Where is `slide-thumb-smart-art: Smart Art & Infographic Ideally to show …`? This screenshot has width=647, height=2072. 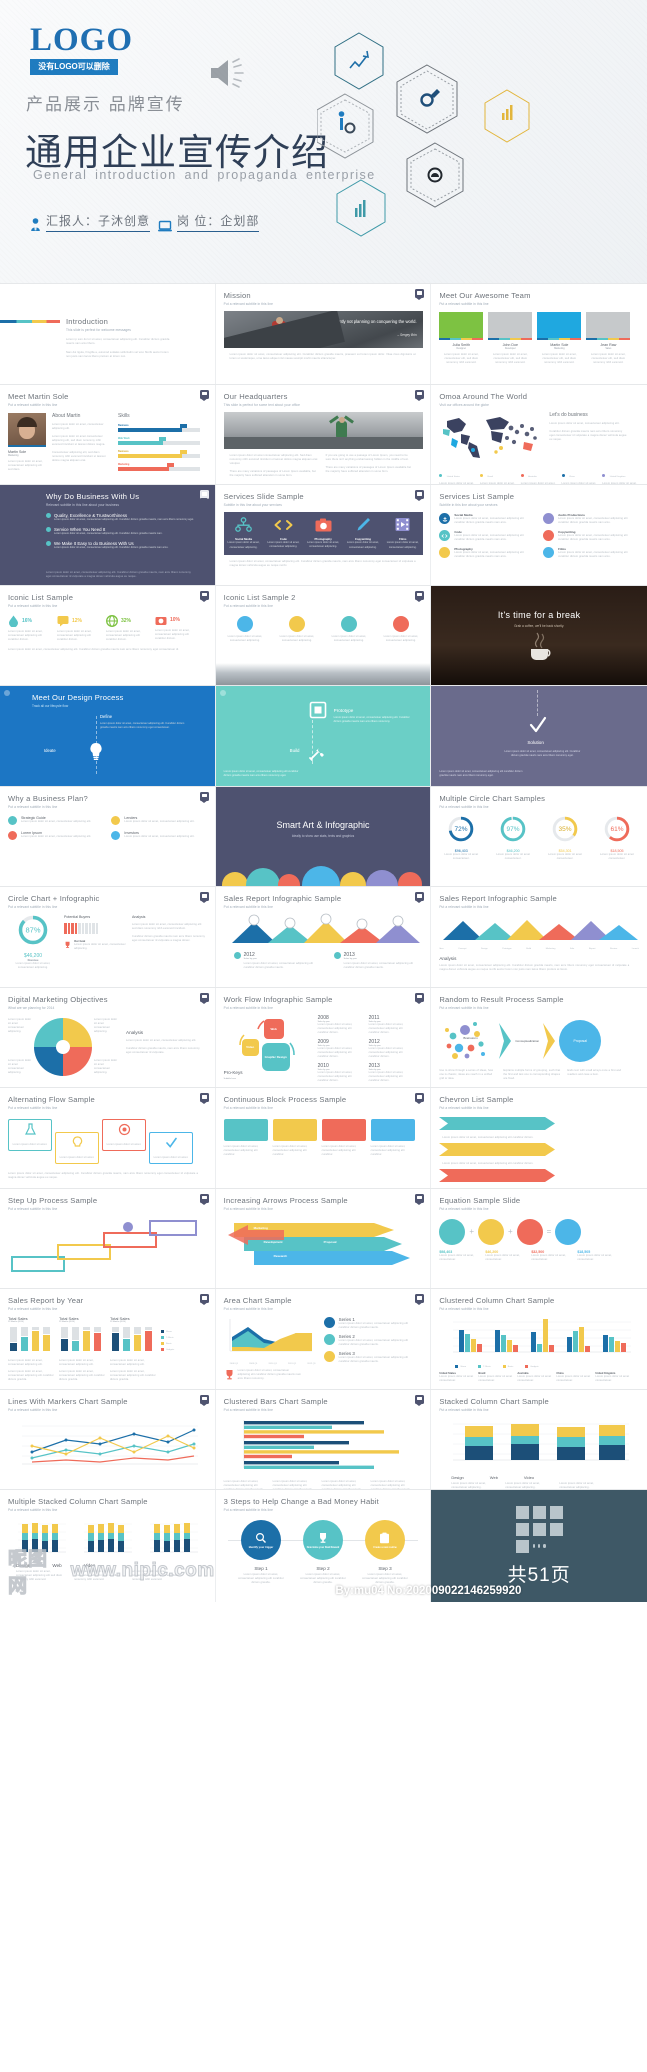 slide-thumb-smart-art: Smart Art & Infographic Ideally to show … is located at coordinates (323, 836).